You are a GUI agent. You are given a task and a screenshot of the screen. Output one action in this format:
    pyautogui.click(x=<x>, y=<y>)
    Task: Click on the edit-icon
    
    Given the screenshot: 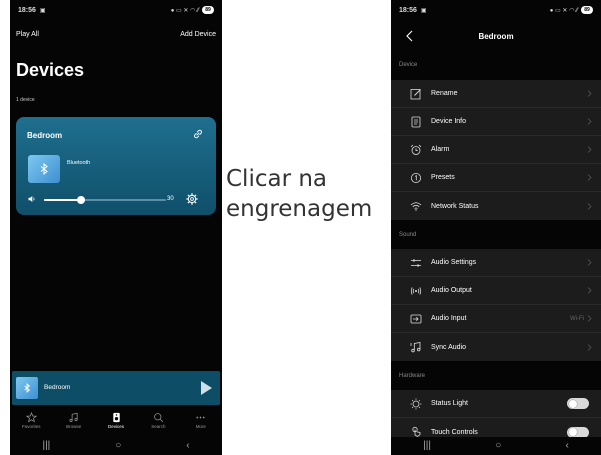 What is the action you would take?
    pyautogui.click(x=415, y=93)
    